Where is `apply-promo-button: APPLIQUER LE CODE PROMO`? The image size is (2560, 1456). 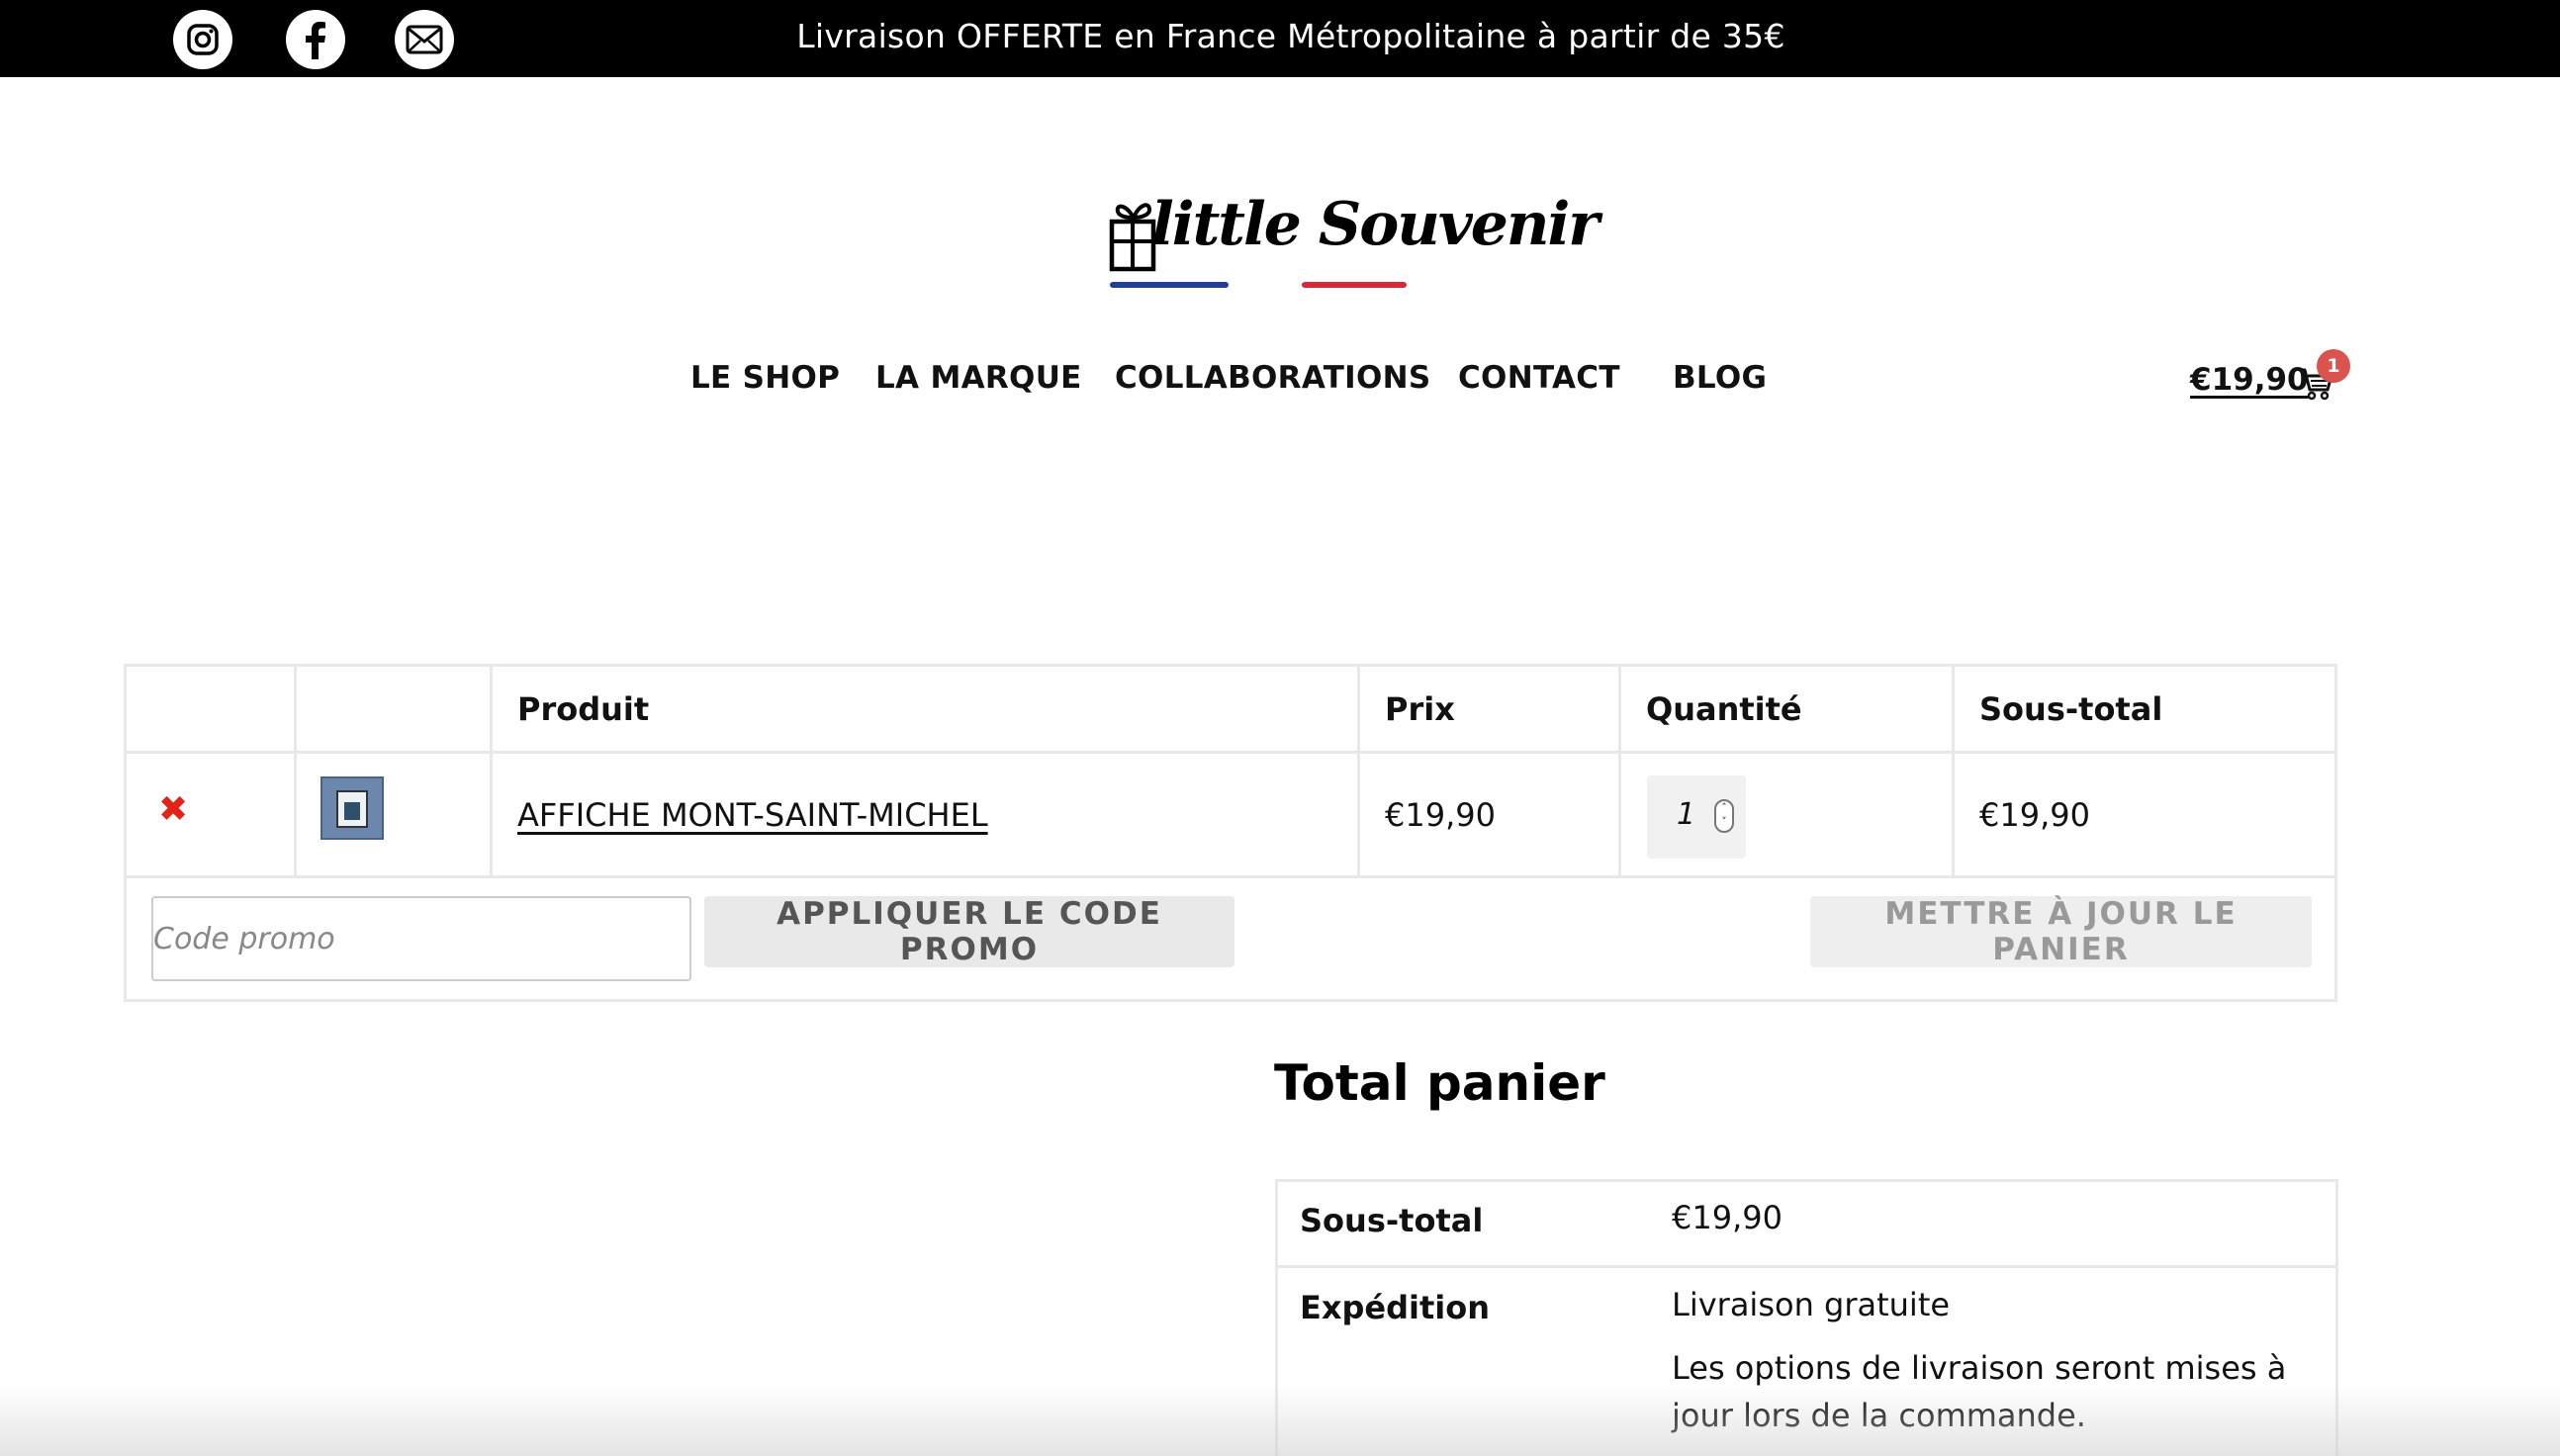 apply-promo-button: APPLIQUER LE CODE PROMO is located at coordinates (969, 931).